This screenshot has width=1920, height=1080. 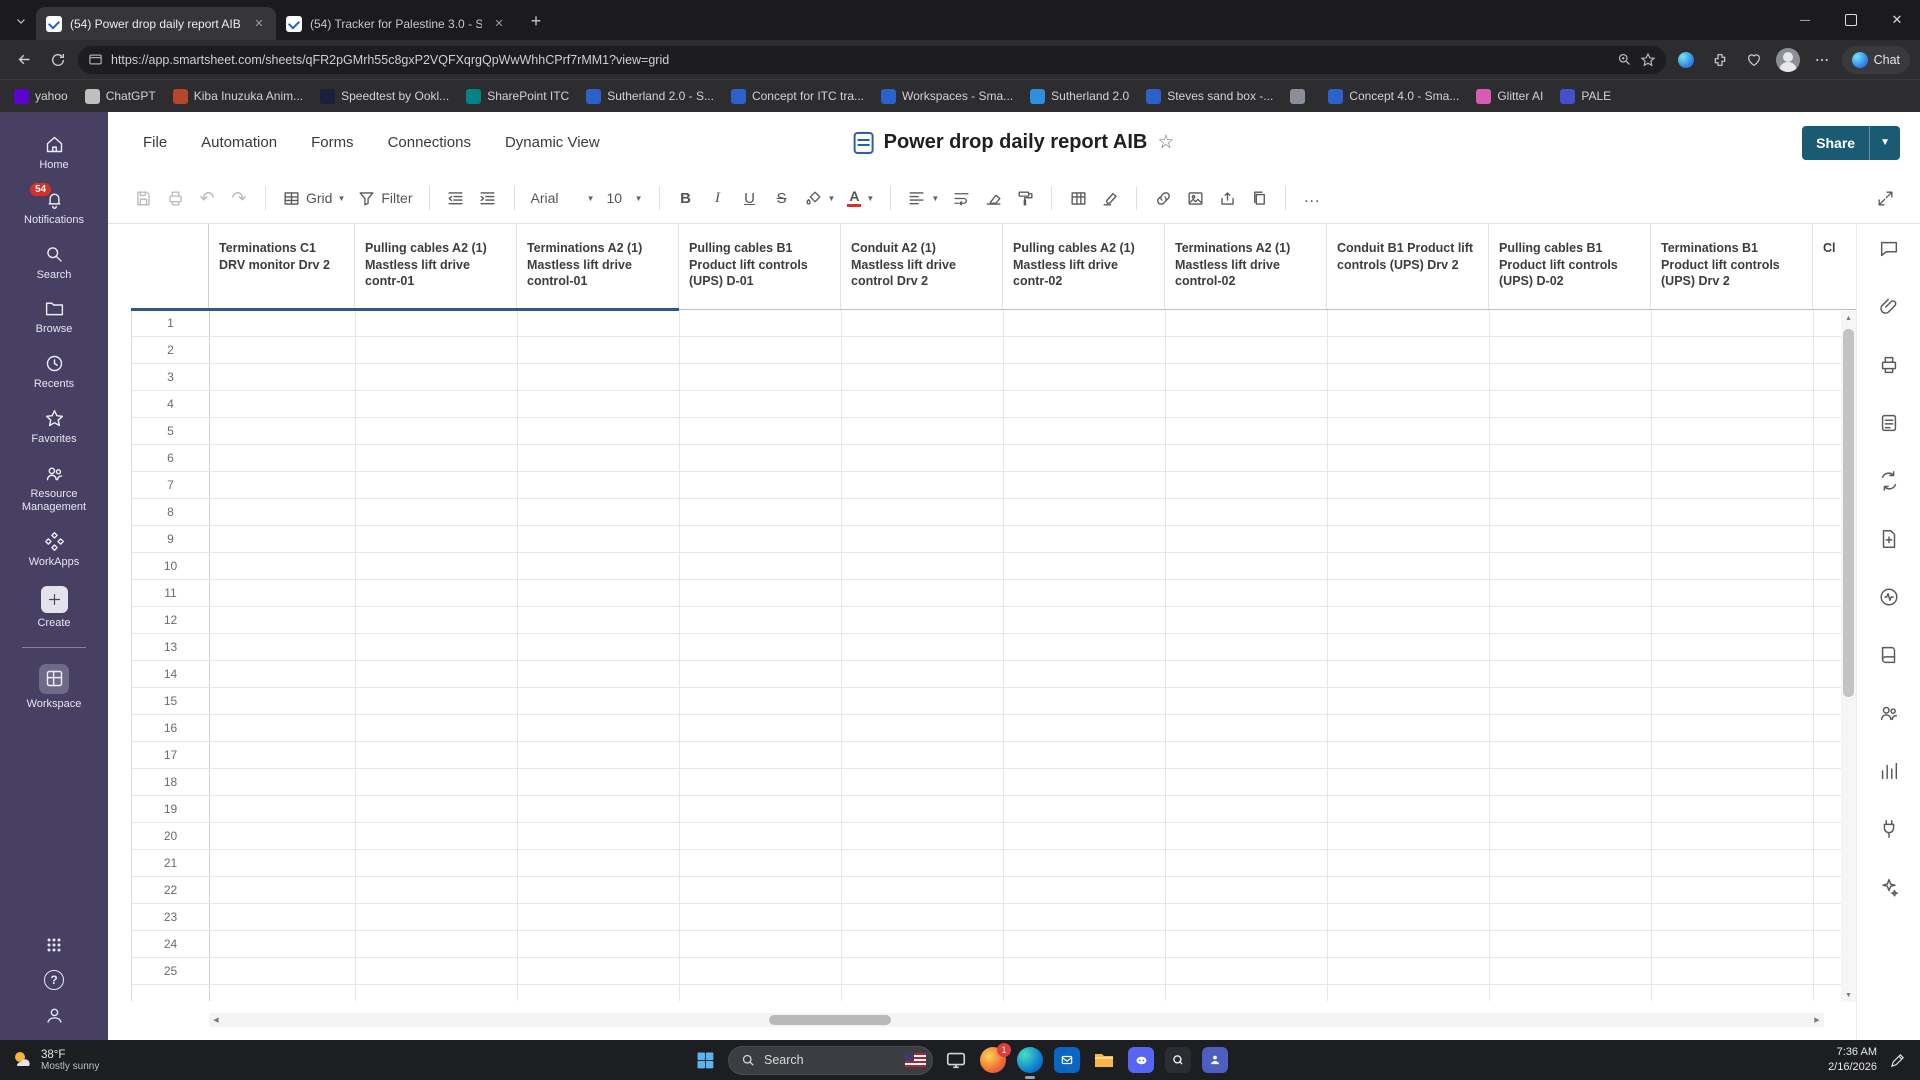 What do you see at coordinates (1104, 1060) in the screenshot?
I see `file-explorer-app` at bounding box center [1104, 1060].